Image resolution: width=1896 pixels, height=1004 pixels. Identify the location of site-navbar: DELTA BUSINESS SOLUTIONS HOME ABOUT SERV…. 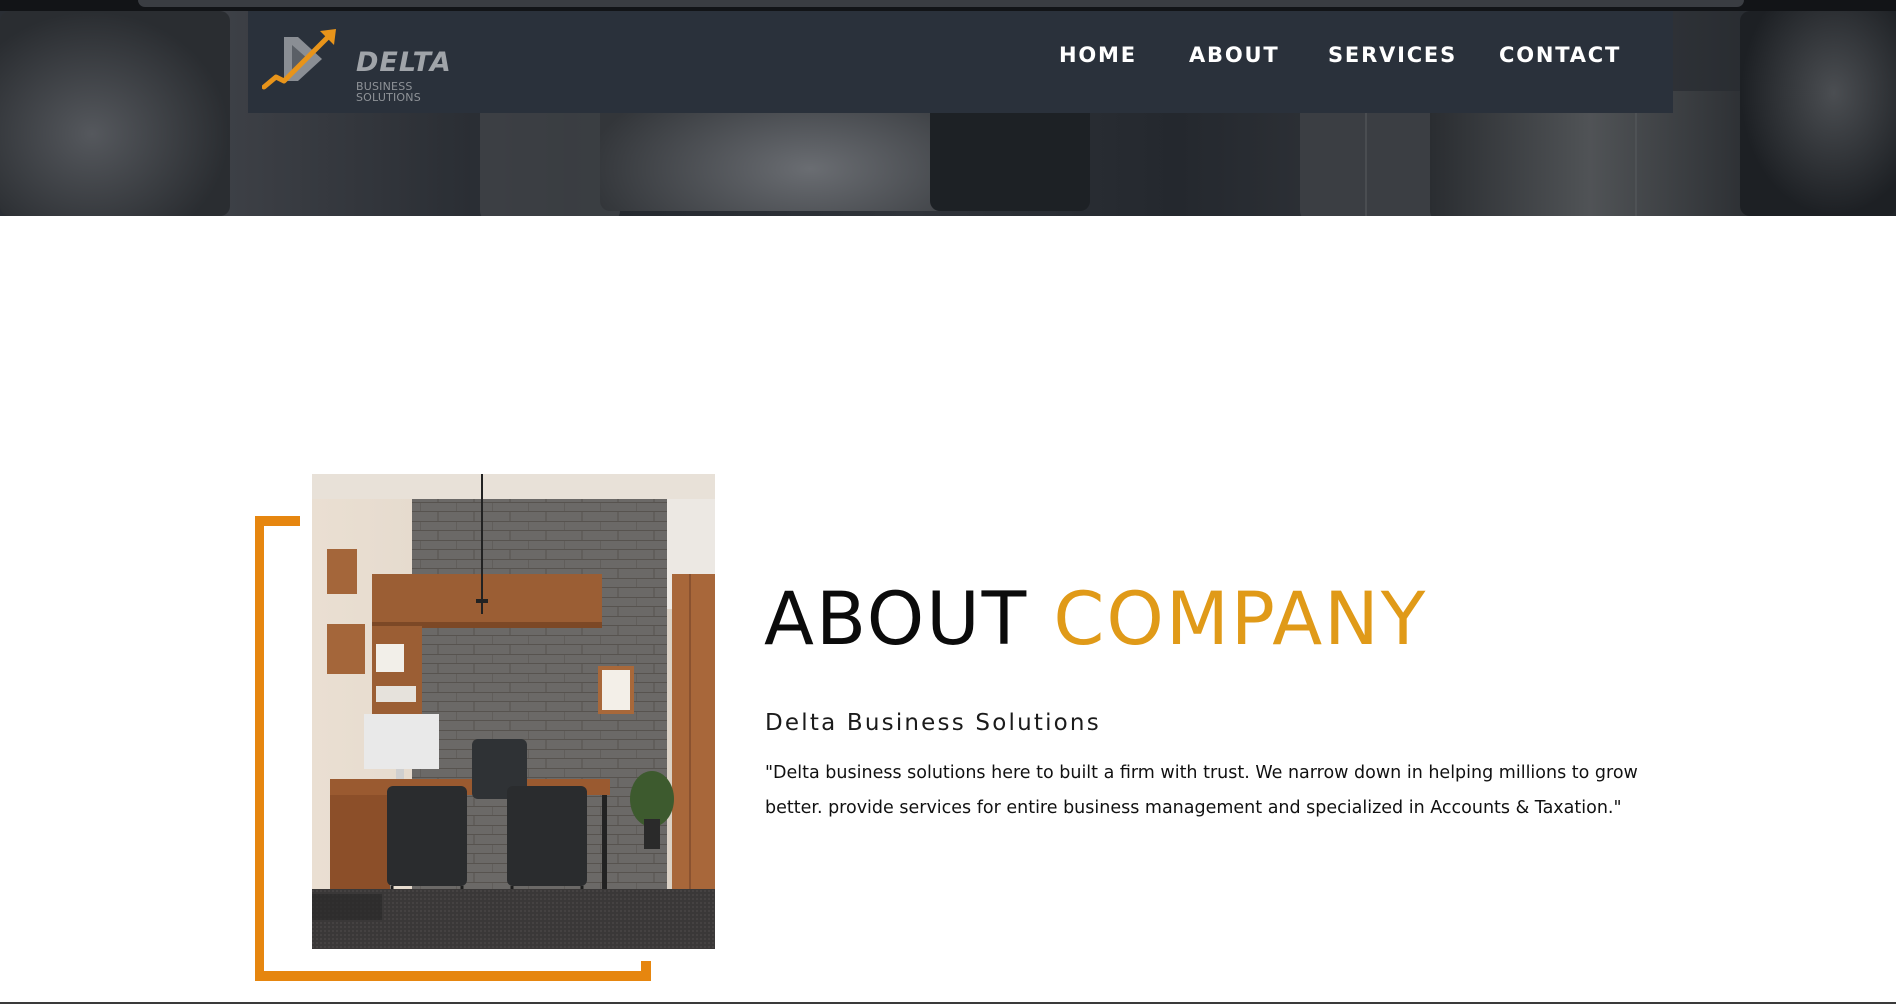
(960, 62).